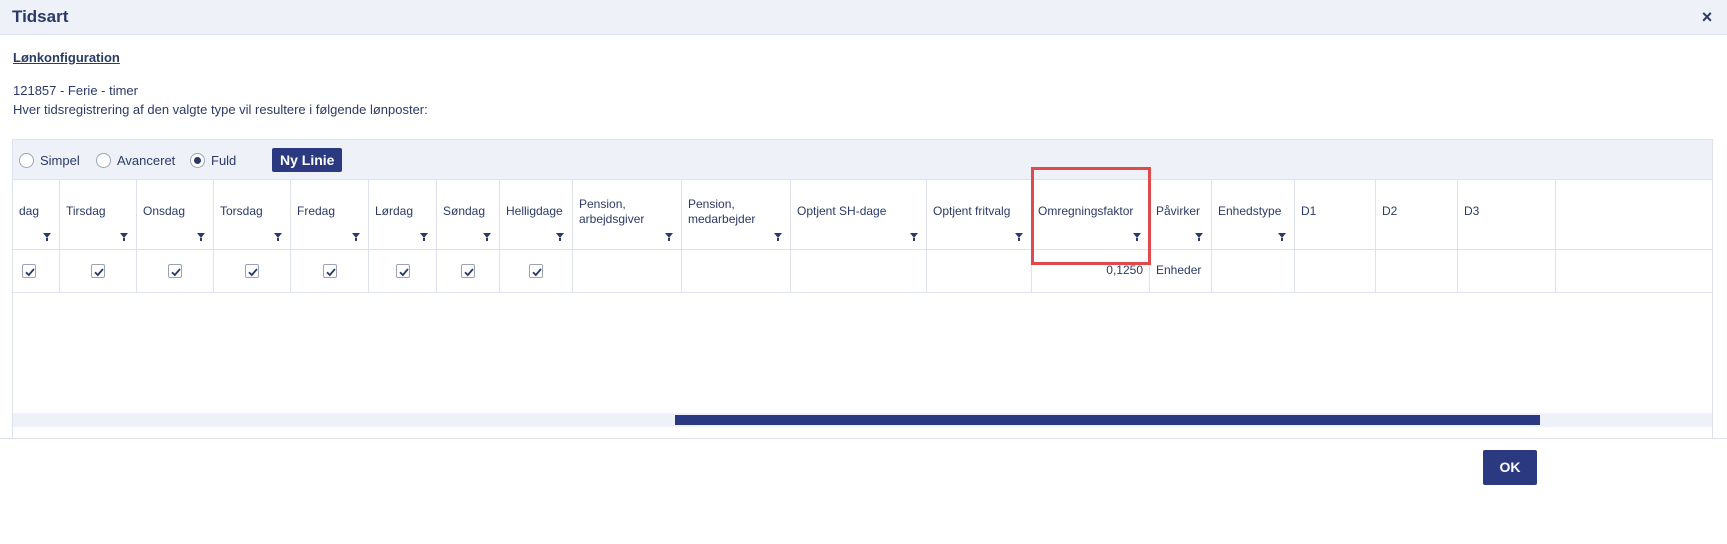 Image resolution: width=1727 pixels, height=544 pixels. What do you see at coordinates (862, 160) in the screenshot?
I see `grid-toolbar: Simpel Avanceret Fuld Ny Linie` at bounding box center [862, 160].